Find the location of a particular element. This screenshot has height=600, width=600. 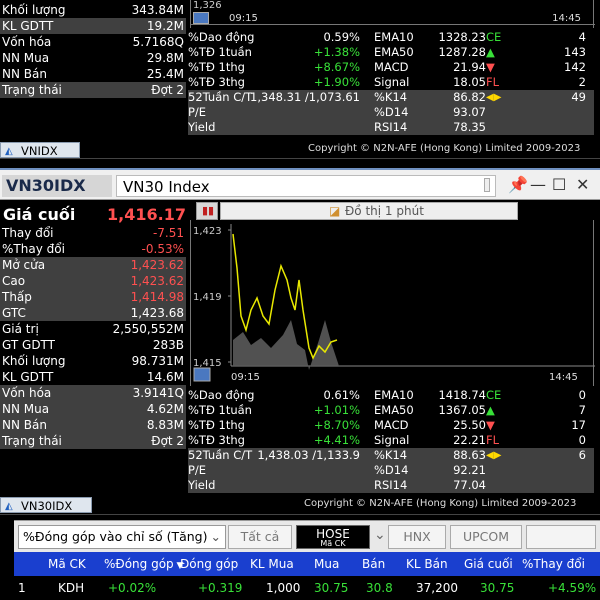

stats-row: P/E %D14 93.07 is located at coordinates (391, 112).